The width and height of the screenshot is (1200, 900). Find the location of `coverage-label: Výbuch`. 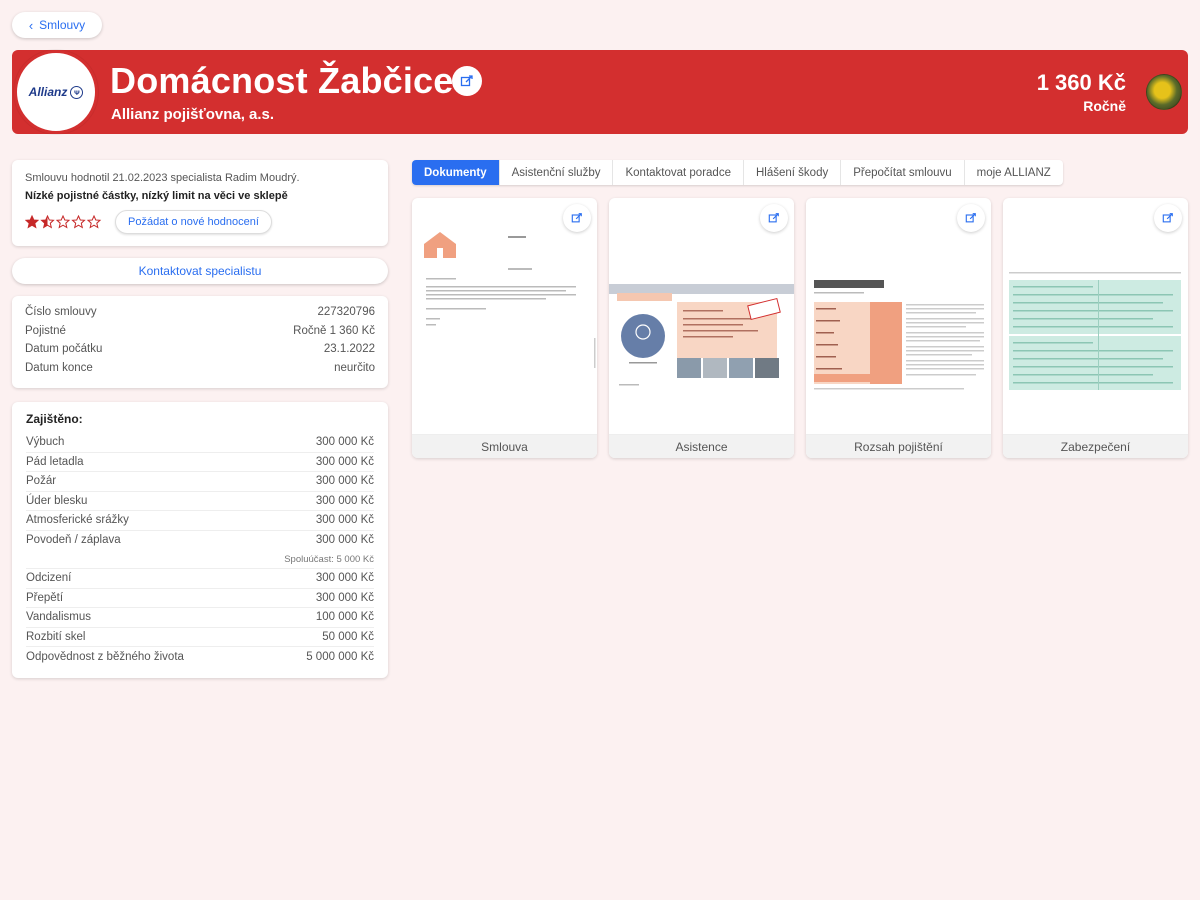

coverage-label: Výbuch is located at coordinates (45, 442).